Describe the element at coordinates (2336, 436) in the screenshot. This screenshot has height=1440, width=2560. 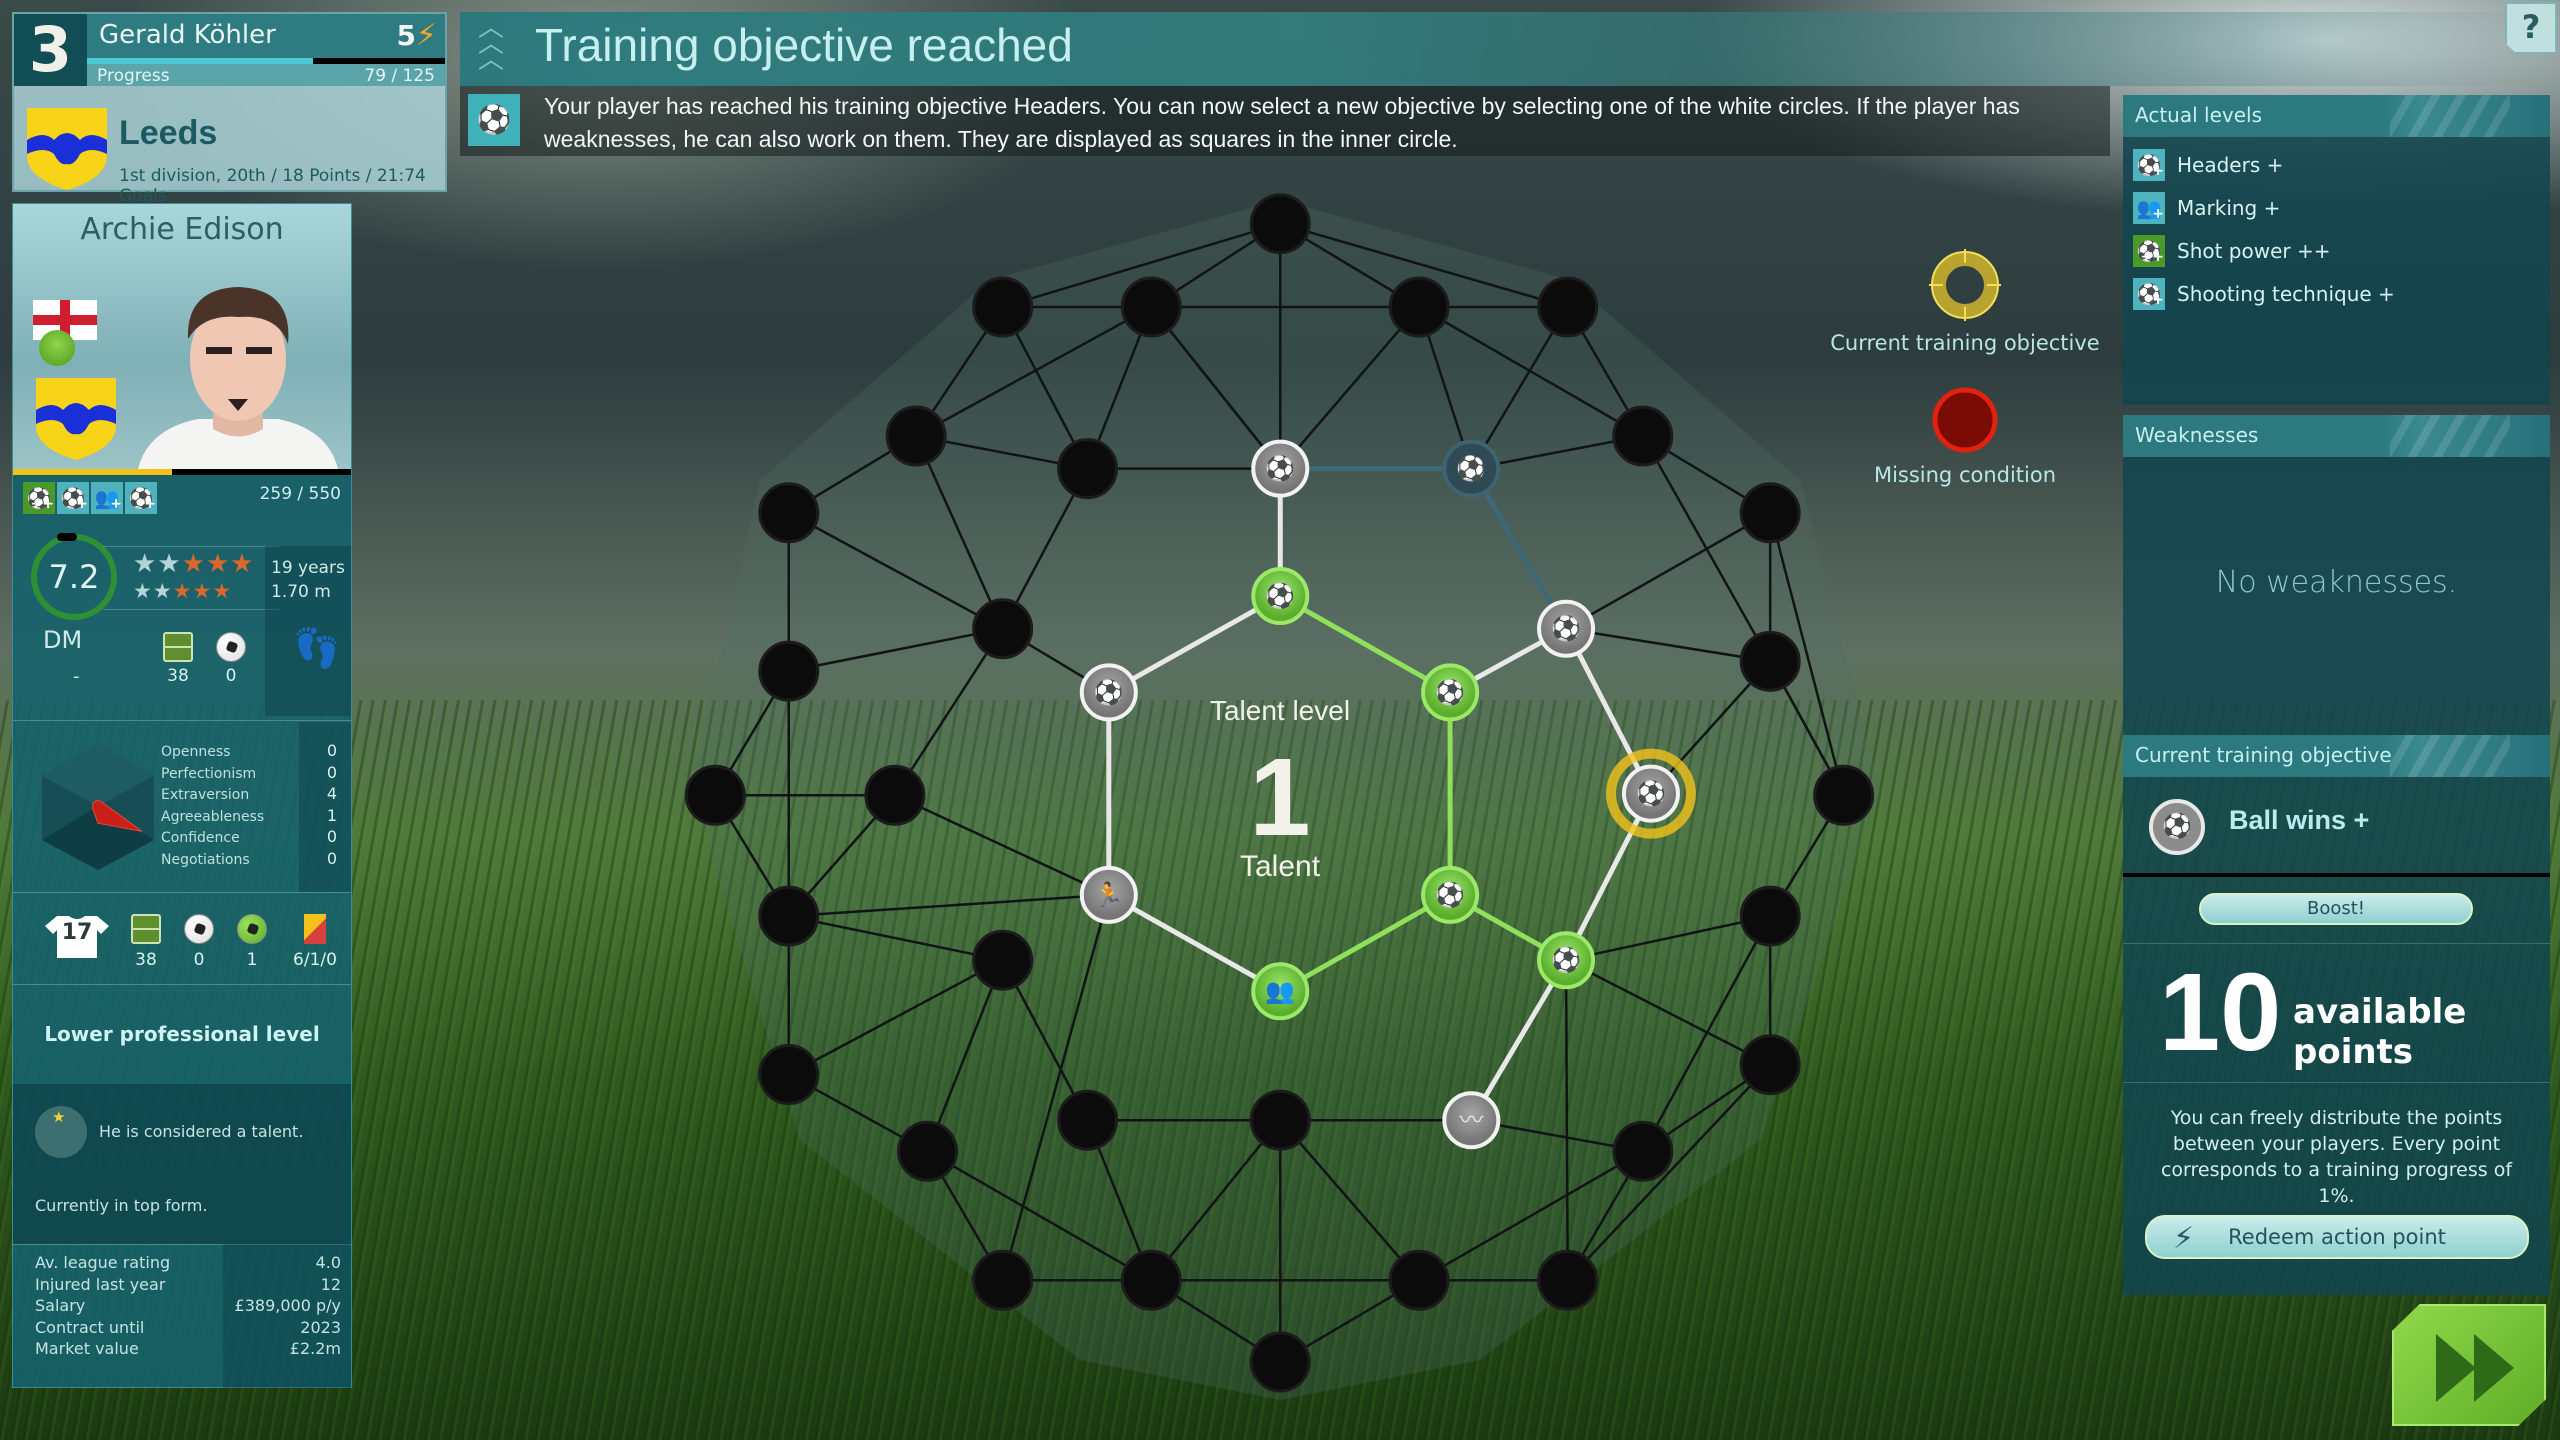
I see `weaknesses-title: Weaknesses` at that location.